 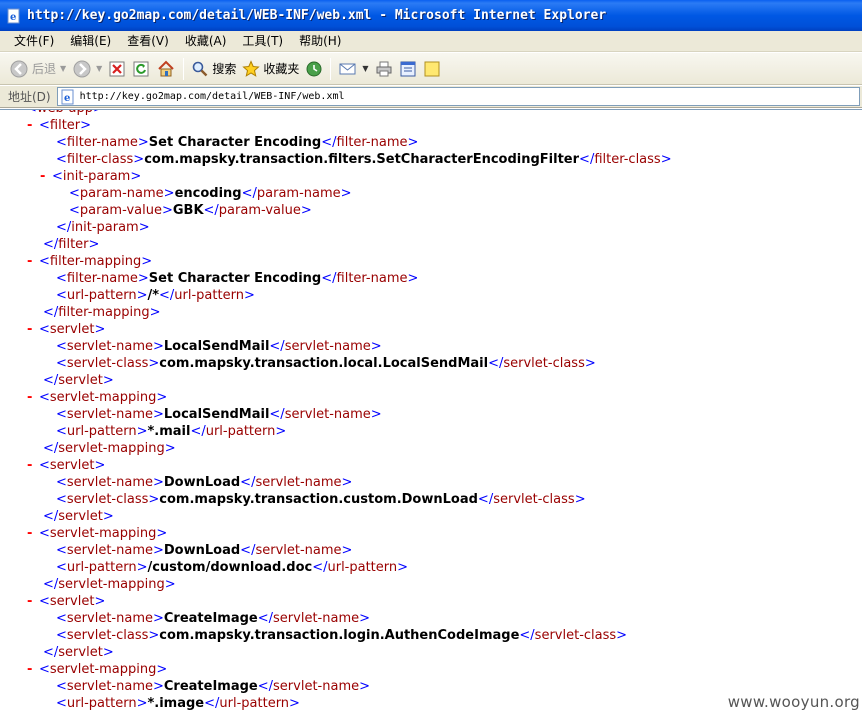 I want to click on favorites-button: 收藏夹, so click(x=270, y=69).